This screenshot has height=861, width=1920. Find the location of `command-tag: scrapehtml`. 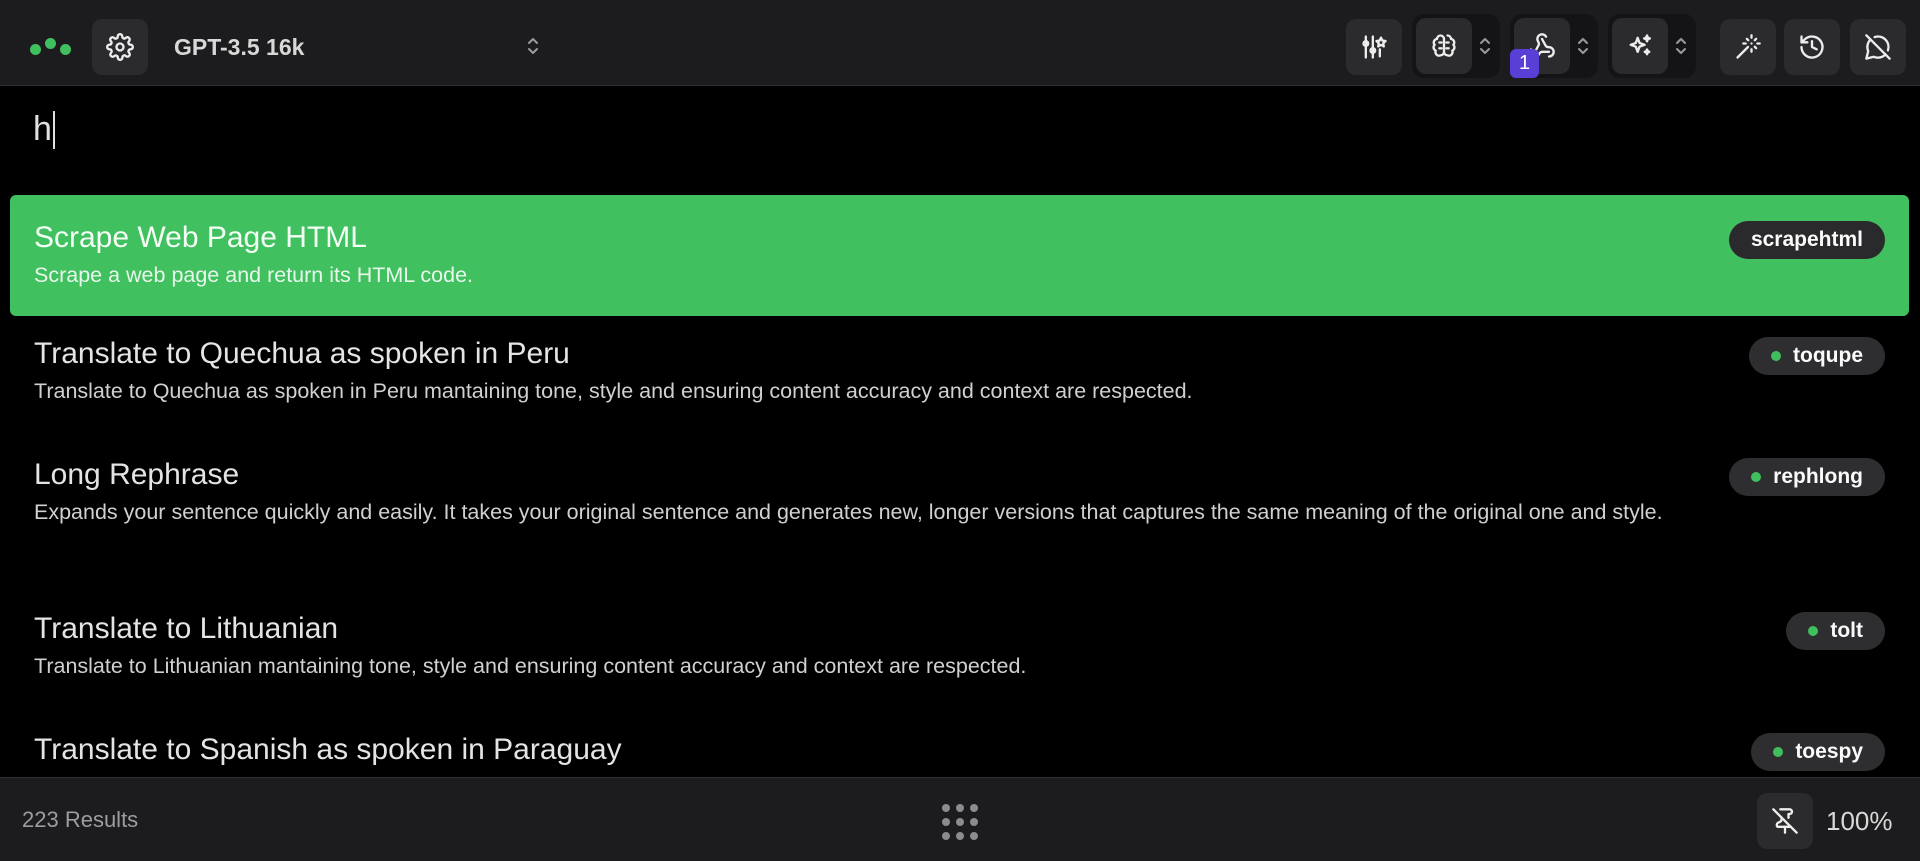

command-tag: scrapehtml is located at coordinates (1806, 240).